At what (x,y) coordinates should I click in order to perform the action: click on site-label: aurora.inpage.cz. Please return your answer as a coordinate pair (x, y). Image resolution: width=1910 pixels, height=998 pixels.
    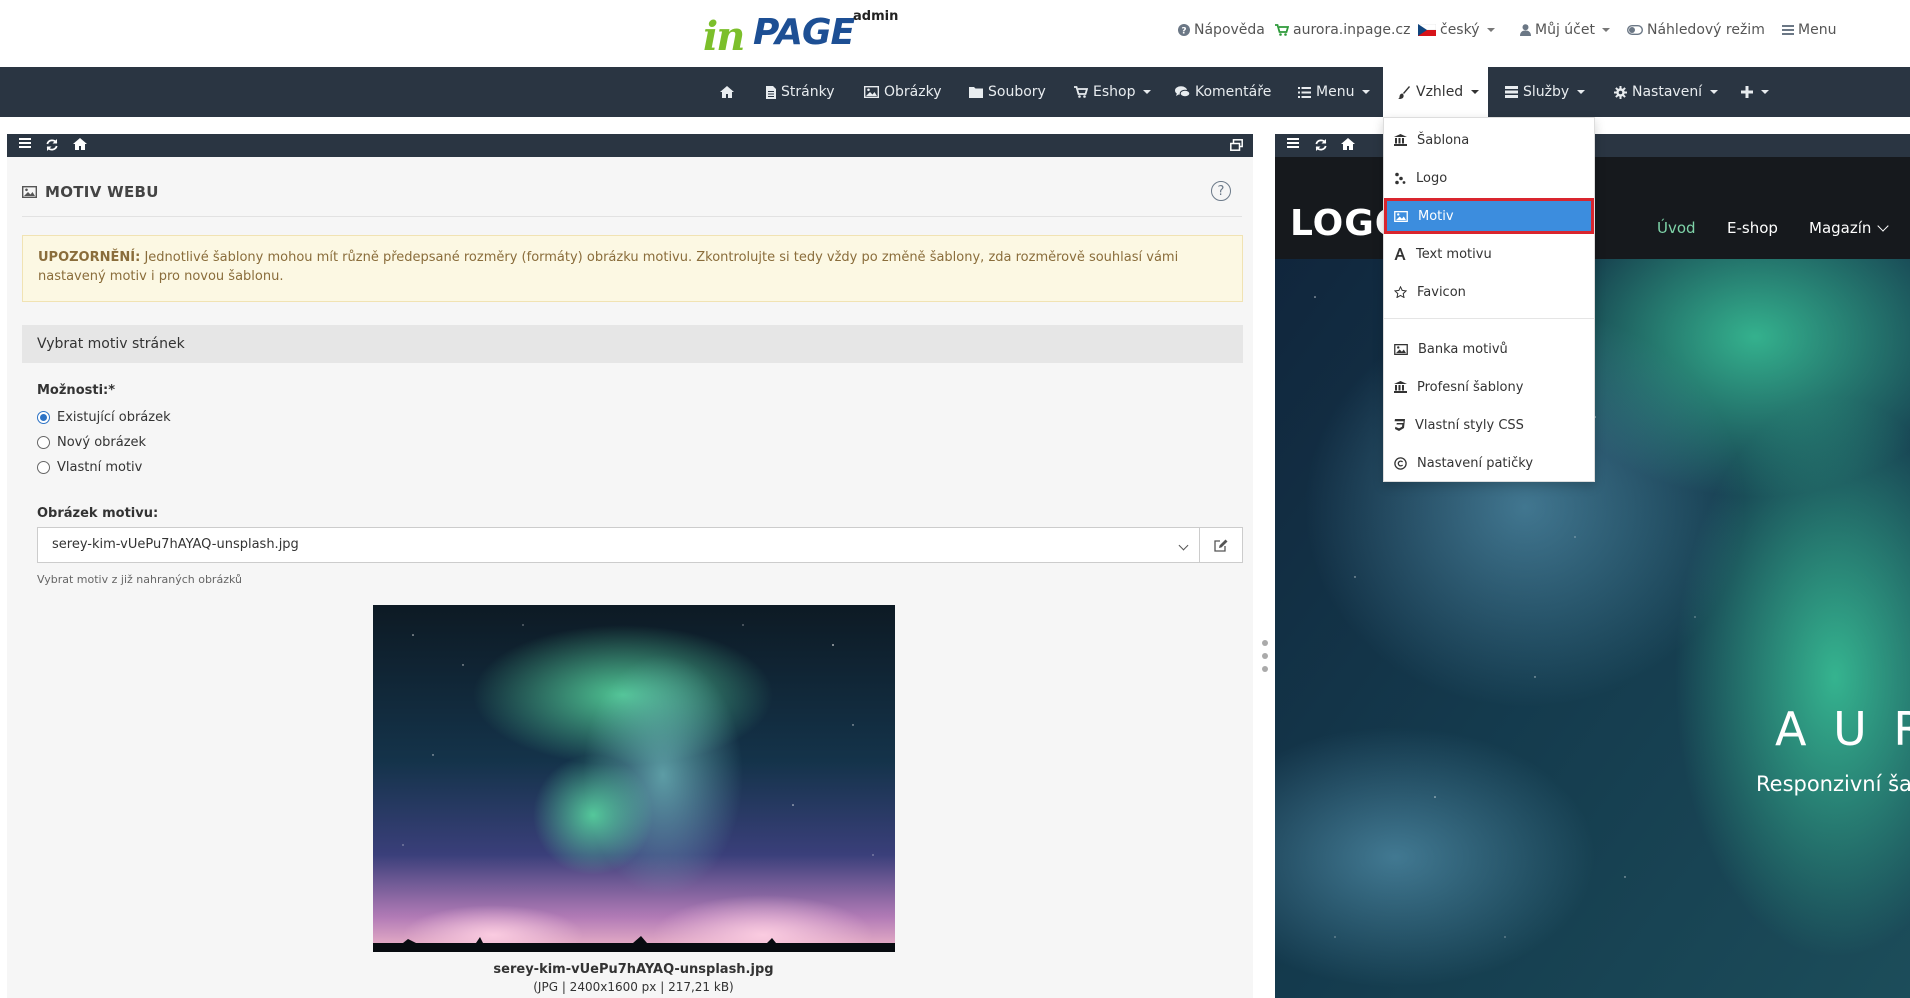
    Looking at the image, I should click on (1352, 30).